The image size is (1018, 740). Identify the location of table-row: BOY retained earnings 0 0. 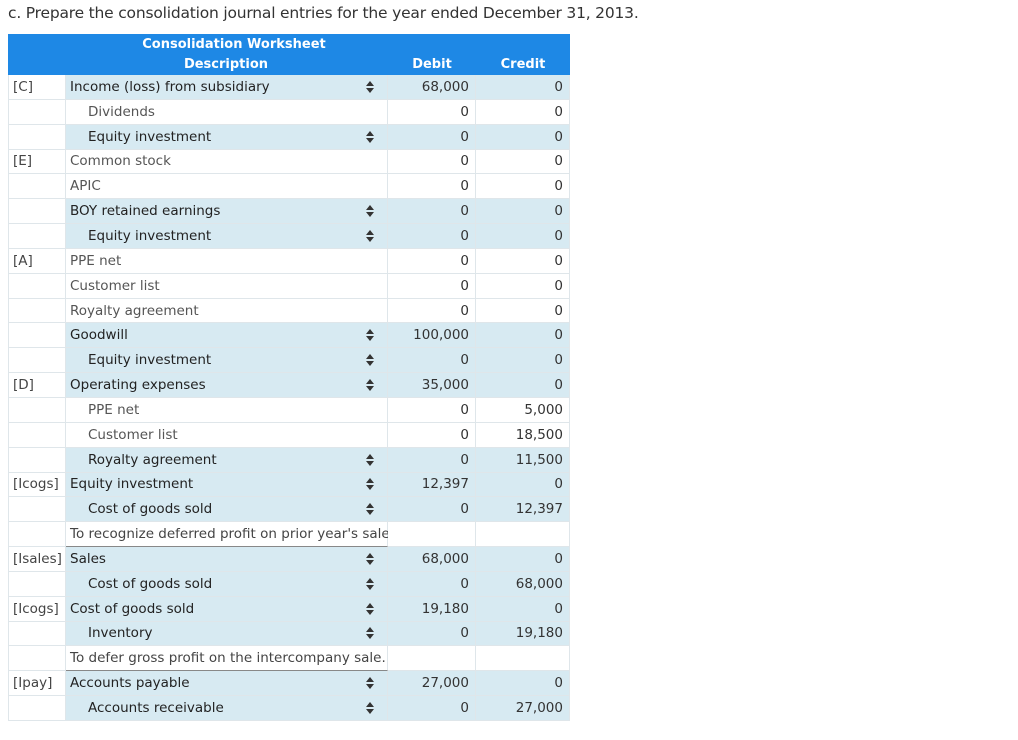
(289, 212).